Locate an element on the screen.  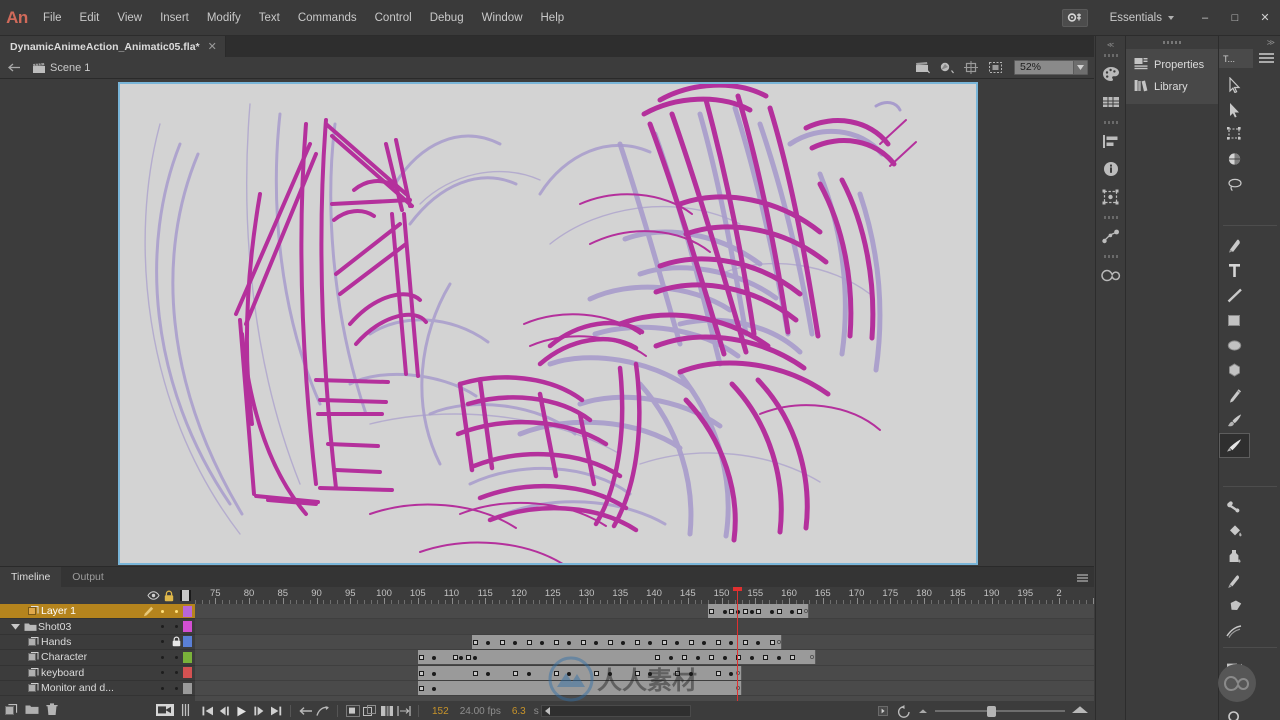
panel-item-library: Library is located at coordinates (1172, 87).